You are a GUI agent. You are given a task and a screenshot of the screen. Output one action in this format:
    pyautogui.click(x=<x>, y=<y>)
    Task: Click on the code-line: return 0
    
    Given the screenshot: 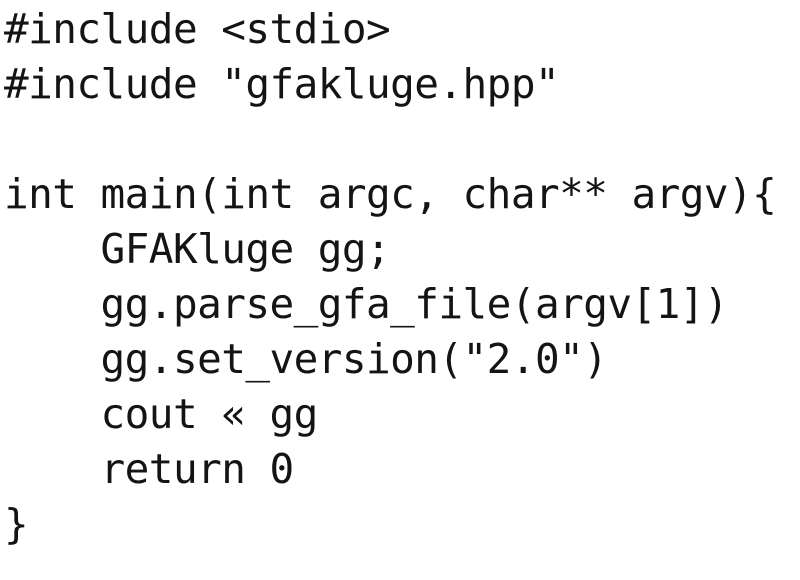 What is the action you would take?
    pyautogui.click(x=149, y=469)
    